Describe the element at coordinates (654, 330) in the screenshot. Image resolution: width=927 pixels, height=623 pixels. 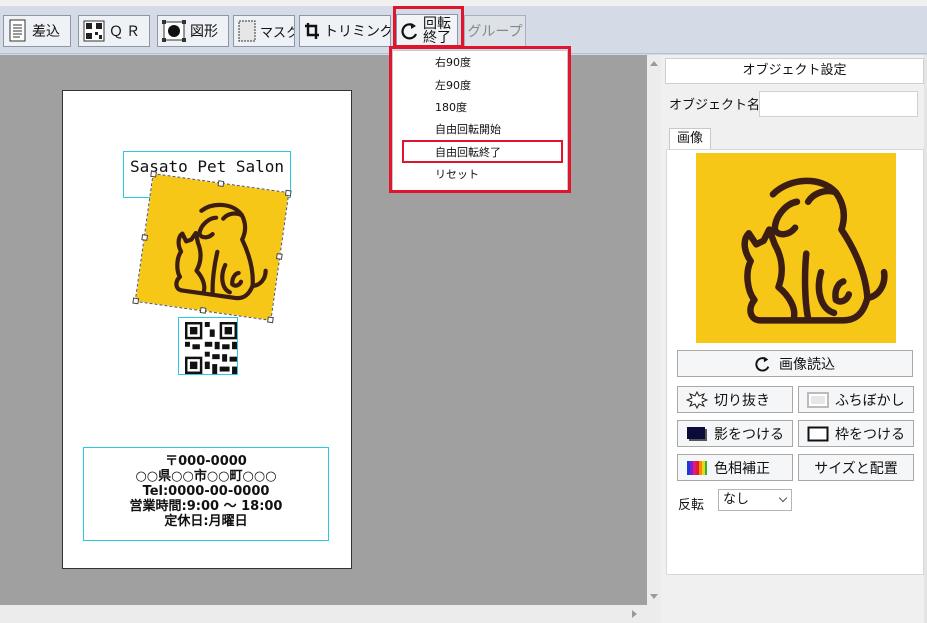
I see `canvas-vertical-scrollbar` at that location.